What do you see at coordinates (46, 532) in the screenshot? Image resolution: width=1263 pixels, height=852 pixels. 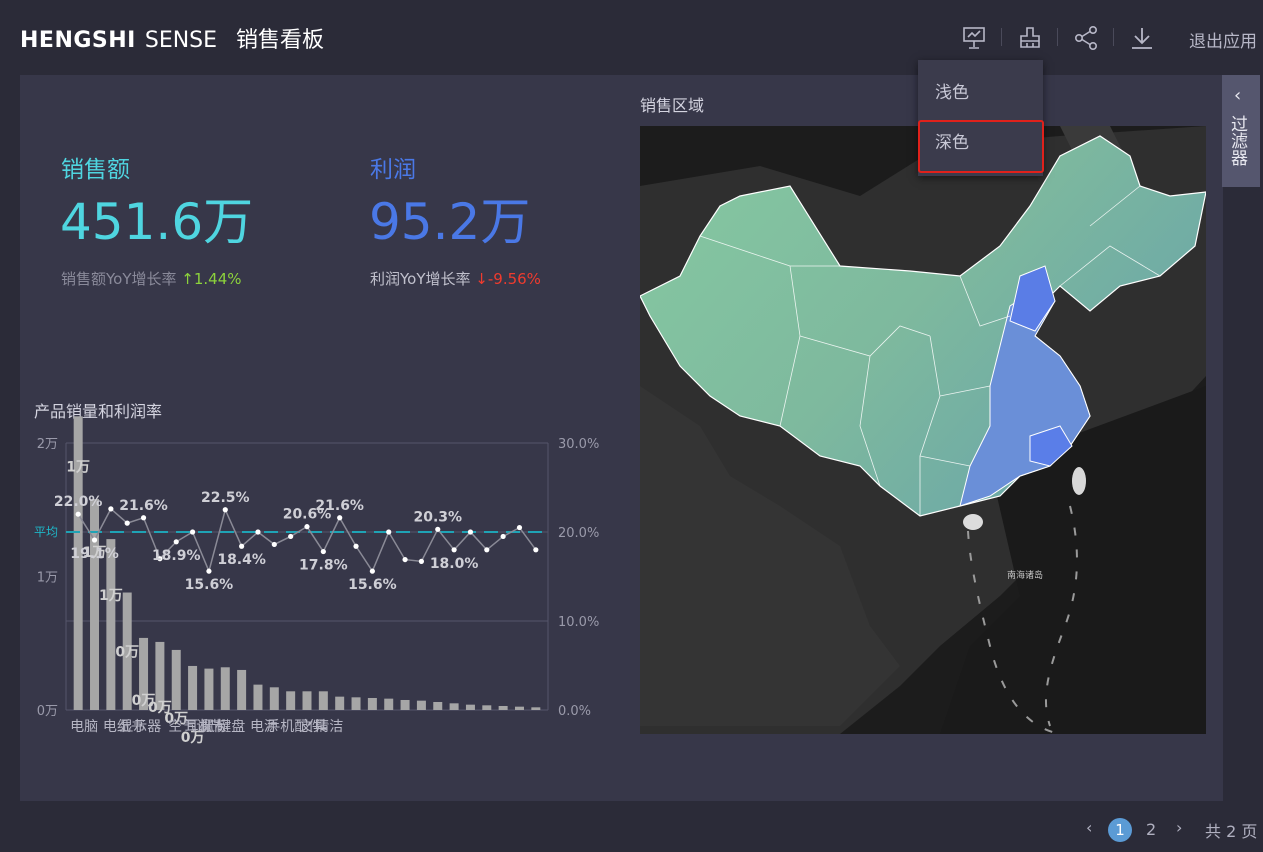 I see `reference-label: 平均` at bounding box center [46, 532].